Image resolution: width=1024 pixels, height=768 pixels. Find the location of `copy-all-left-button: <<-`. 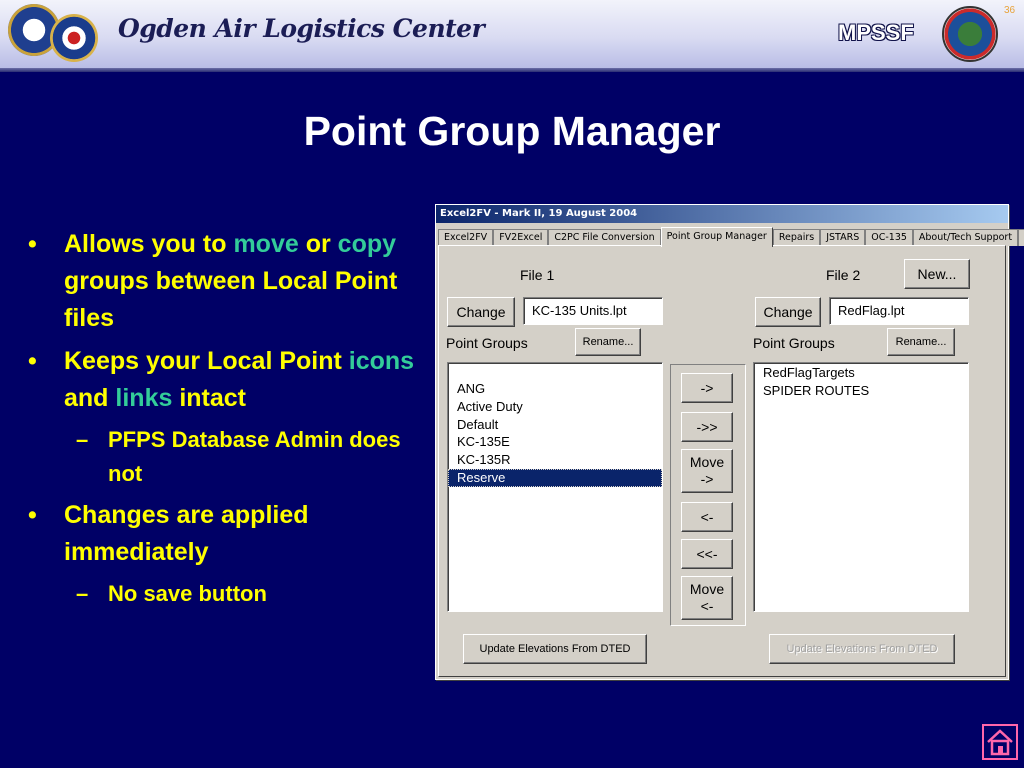

copy-all-left-button: <<- is located at coordinates (707, 554).